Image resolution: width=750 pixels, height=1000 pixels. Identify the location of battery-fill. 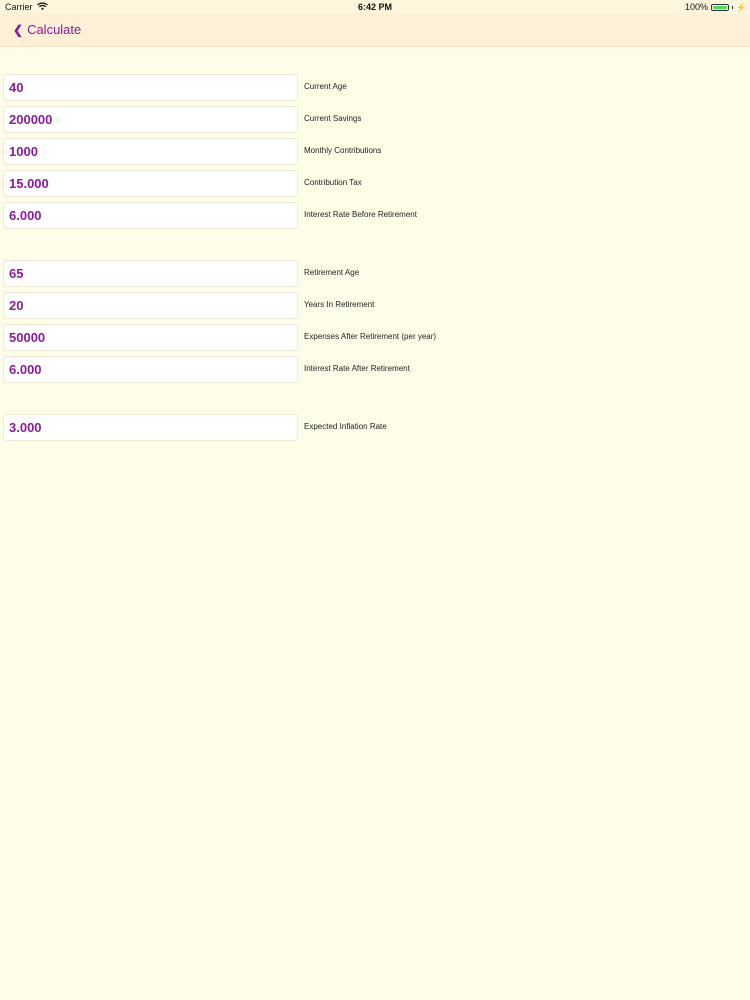
(720, 7).